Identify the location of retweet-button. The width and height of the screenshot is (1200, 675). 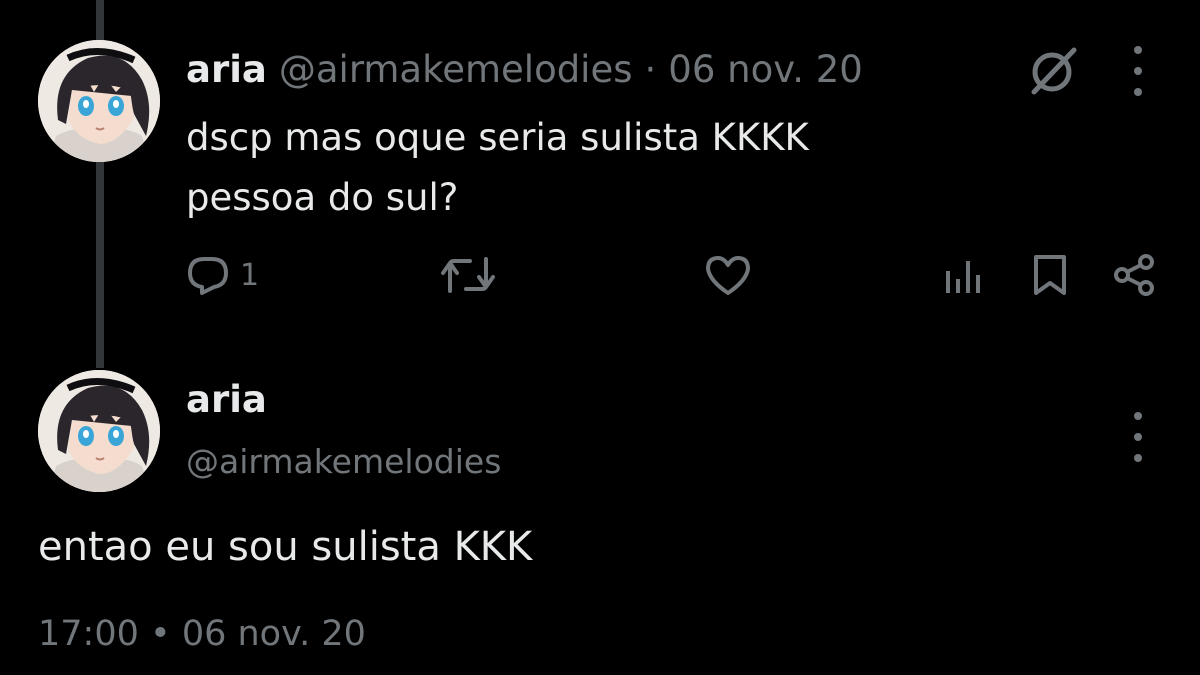
(468, 275).